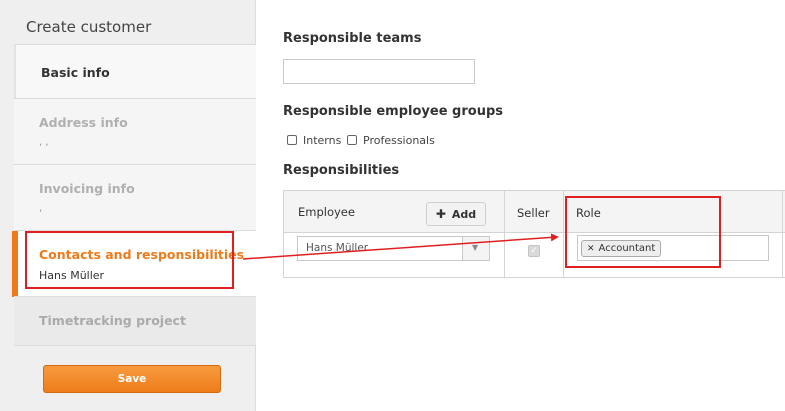  What do you see at coordinates (135, 197) in the screenshot?
I see `step-invoicing-info: Invoicing info ,` at bounding box center [135, 197].